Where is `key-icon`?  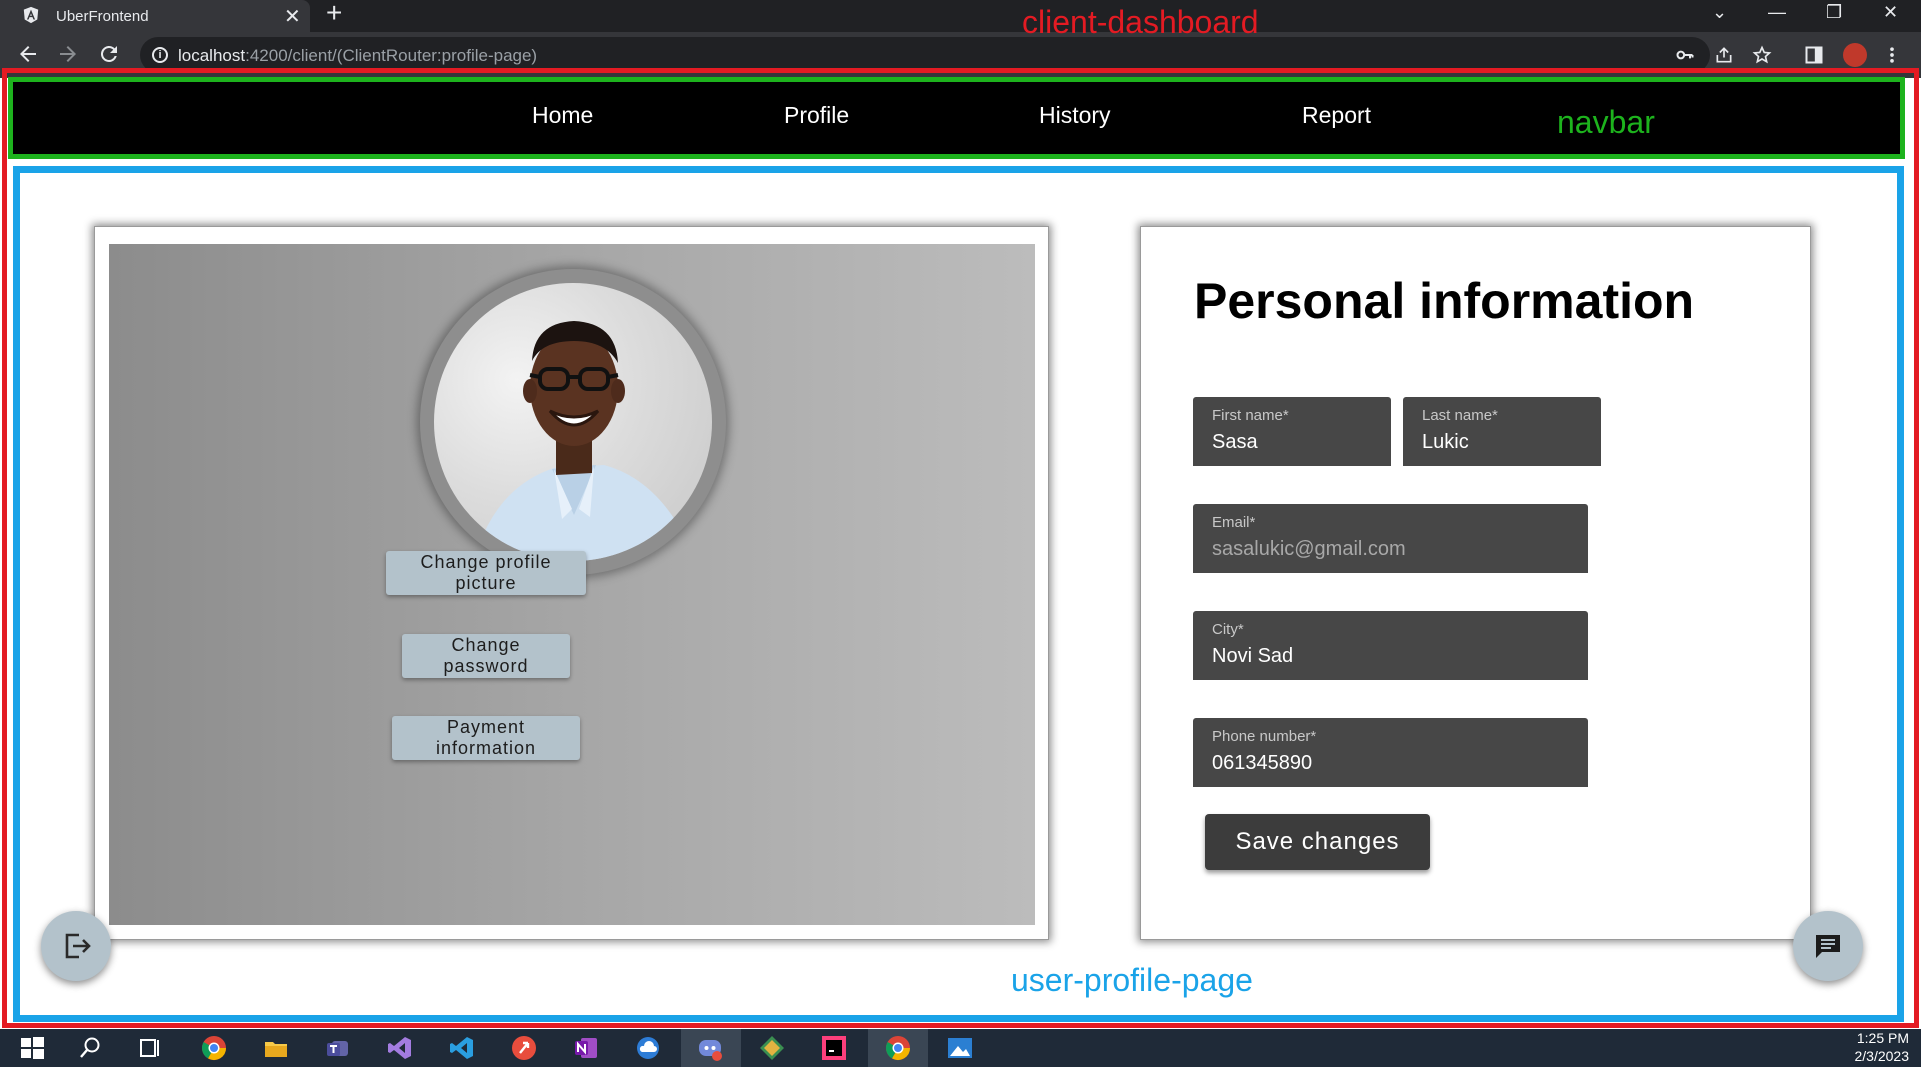
key-icon is located at coordinates (1685, 55).